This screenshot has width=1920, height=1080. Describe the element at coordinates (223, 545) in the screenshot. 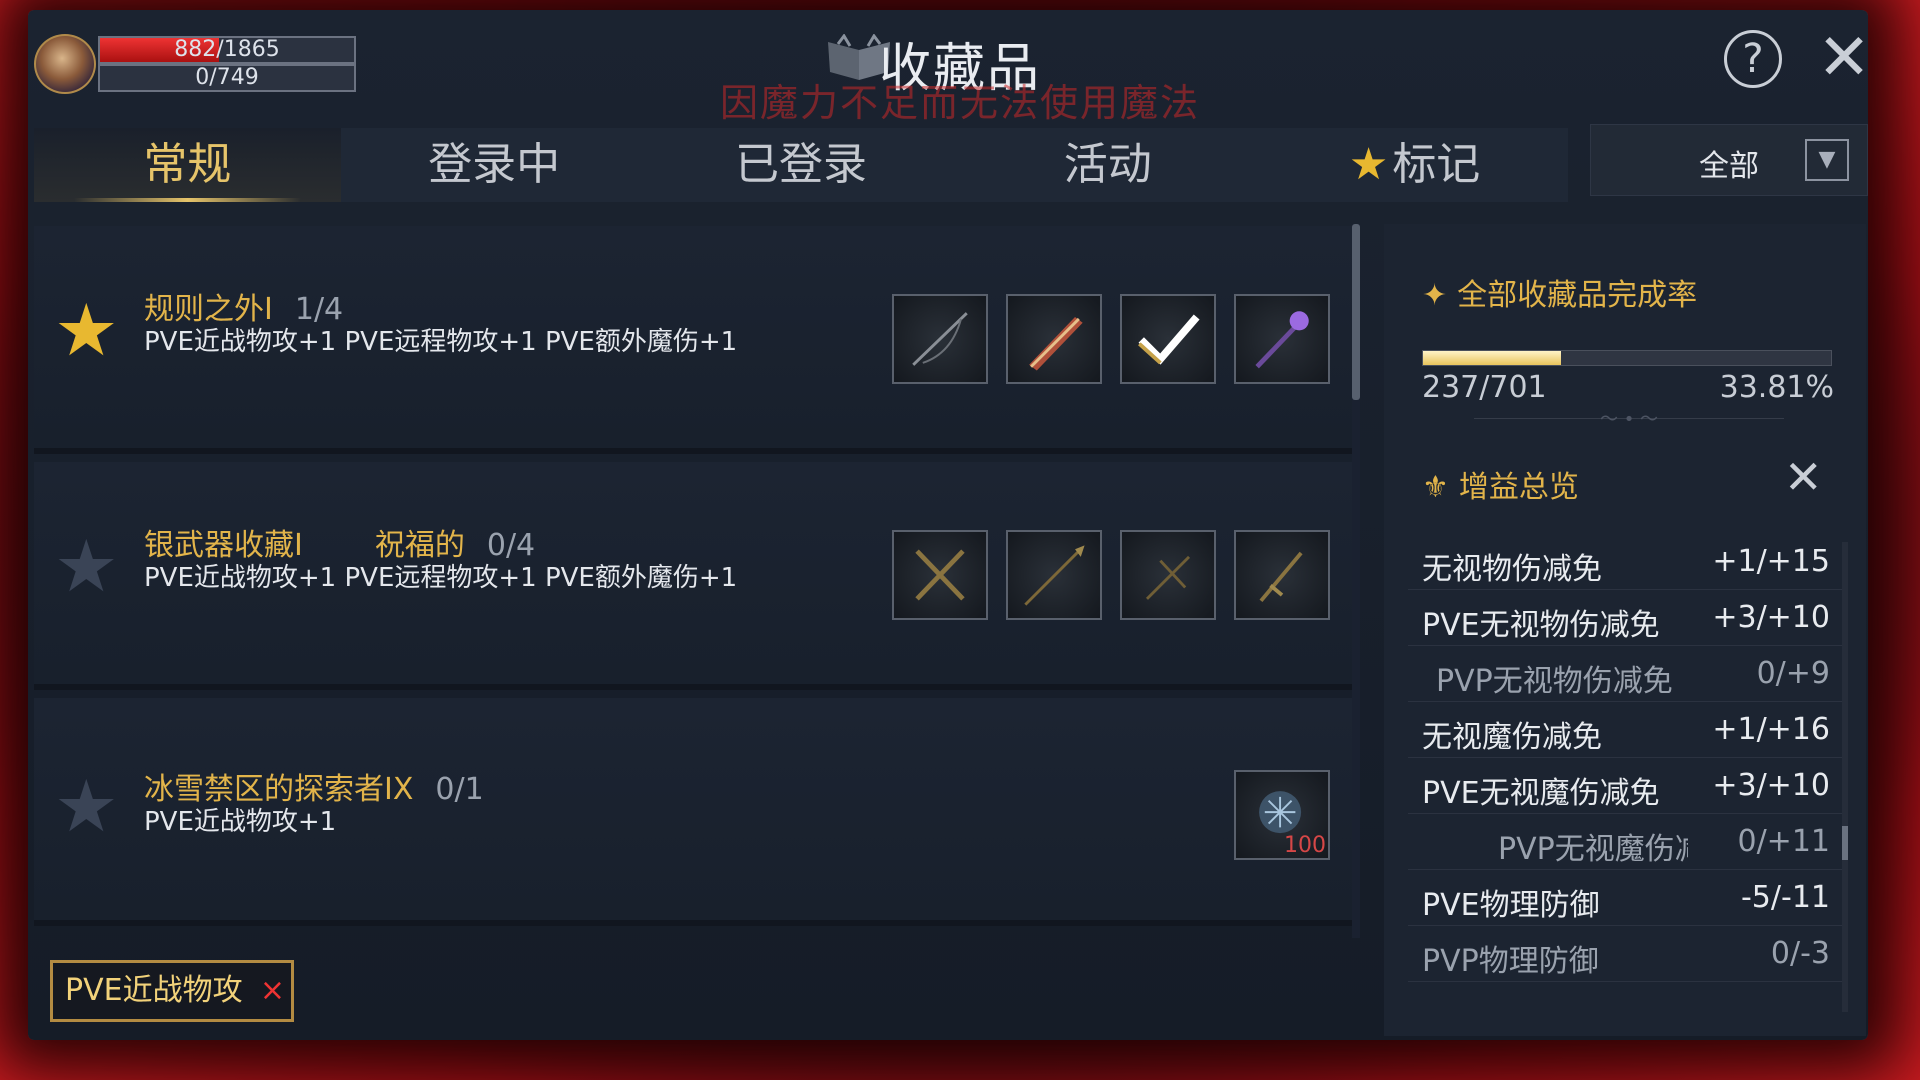

I see `collection-title: 银武器收藏I` at that location.